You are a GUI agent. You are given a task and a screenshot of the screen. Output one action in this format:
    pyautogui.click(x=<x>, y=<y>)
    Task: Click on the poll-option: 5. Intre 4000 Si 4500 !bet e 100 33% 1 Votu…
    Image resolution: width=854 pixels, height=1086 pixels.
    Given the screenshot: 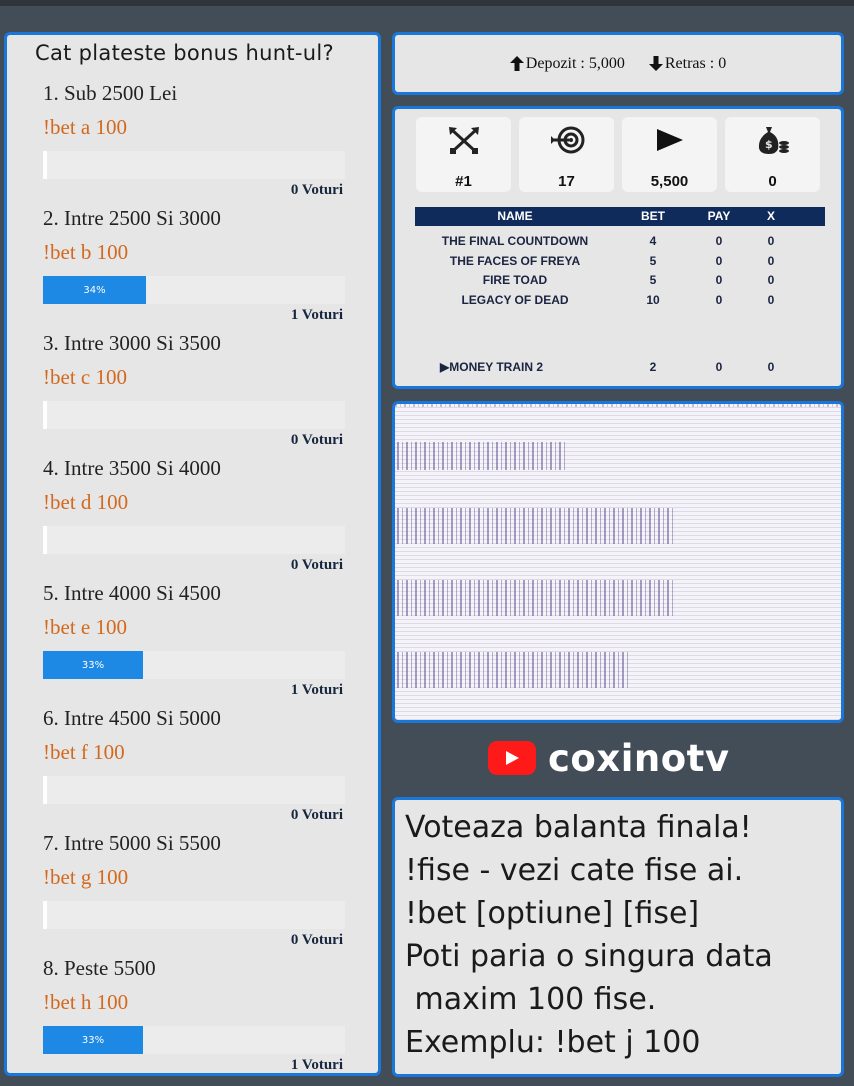 What is the action you would take?
    pyautogui.click(x=192, y=643)
    